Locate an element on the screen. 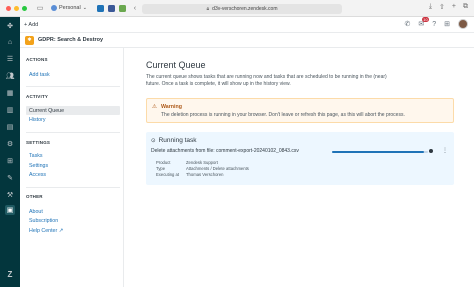 The height and width of the screenshot is (287, 474). share-icon: ⇧ is located at coordinates (442, 7).